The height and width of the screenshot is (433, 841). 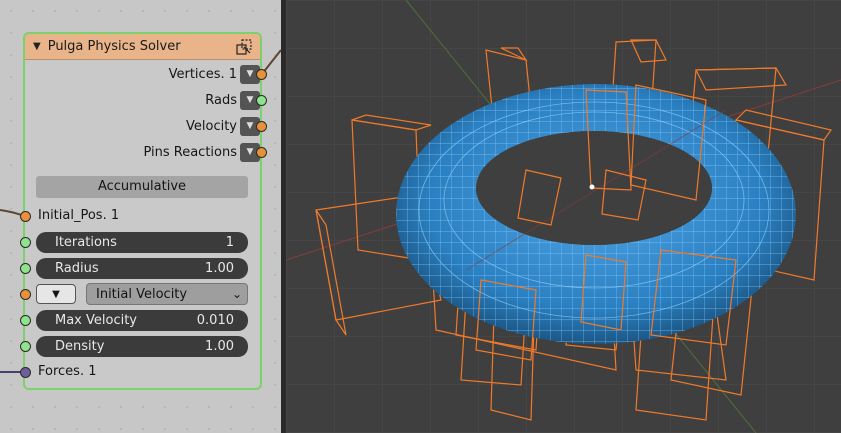 I want to click on socket-radius-in, so click(x=25, y=268).